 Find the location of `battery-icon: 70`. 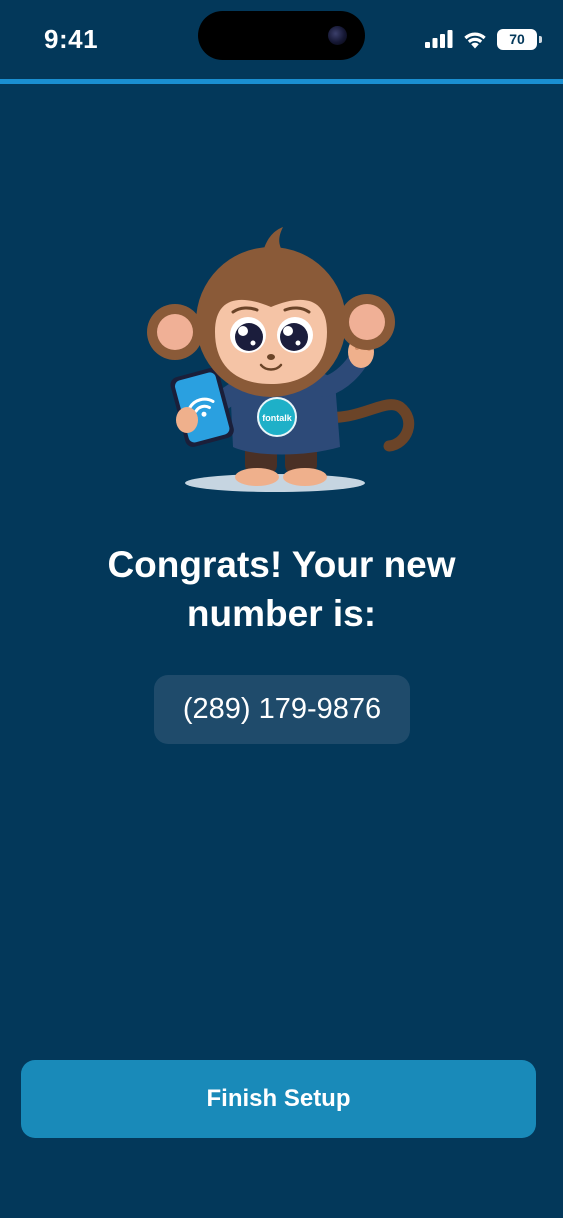

battery-icon: 70 is located at coordinates (519, 39).